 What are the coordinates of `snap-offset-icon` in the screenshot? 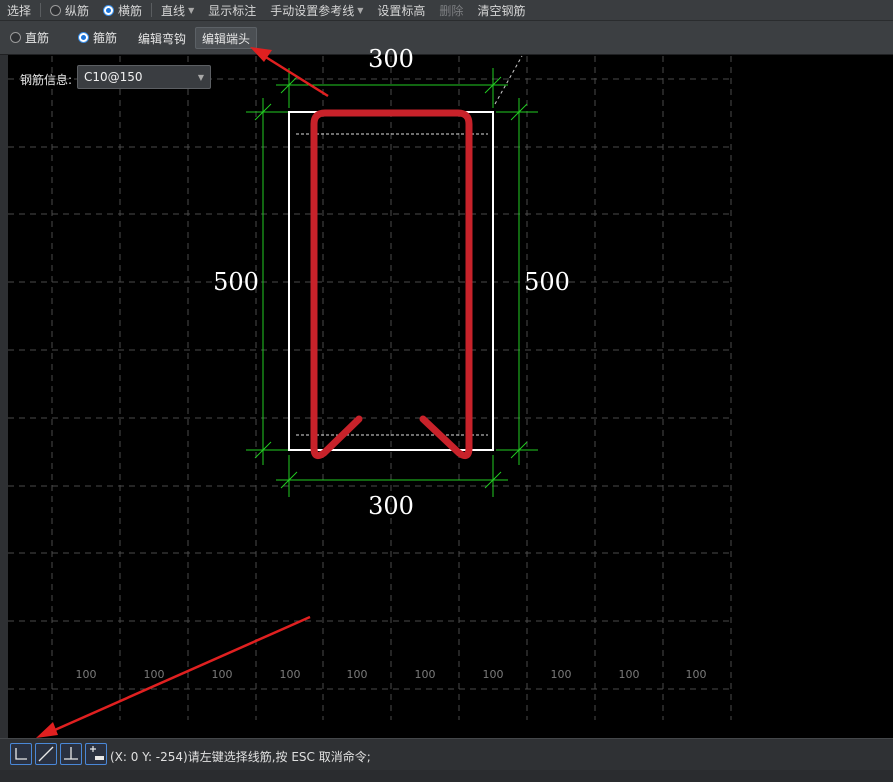 It's located at (96, 754).